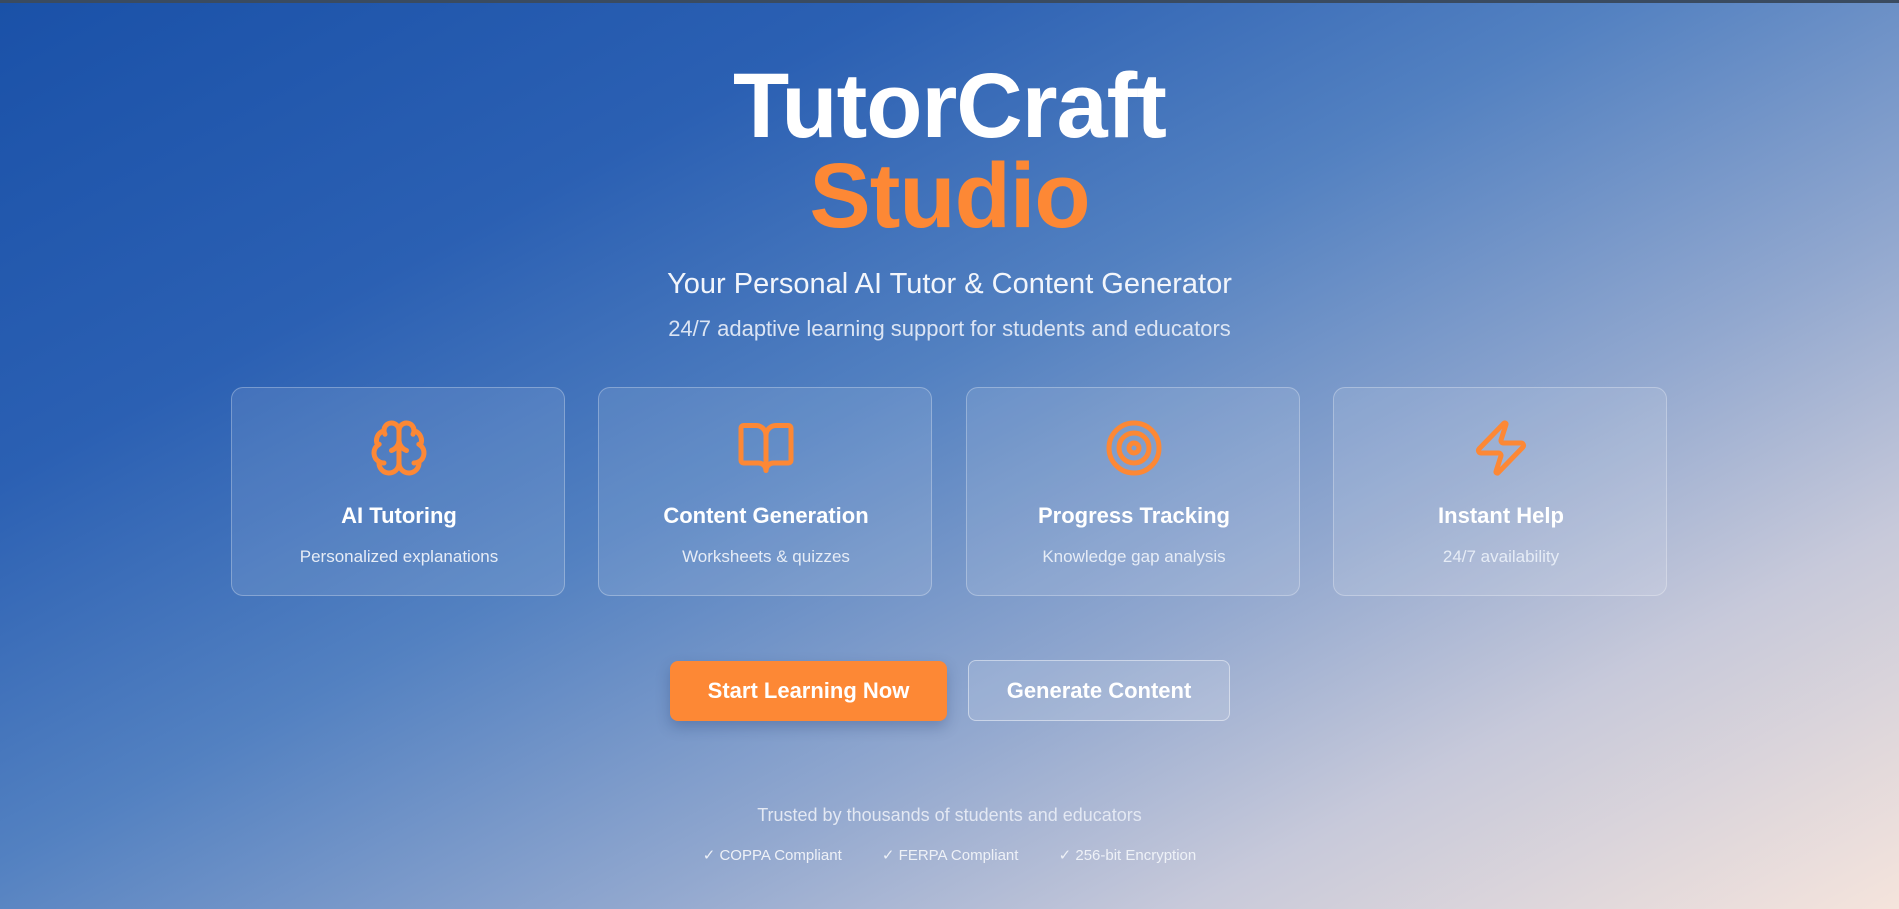  Describe the element at coordinates (1500, 491) in the screenshot. I see `feature-card-instant-help: Instant Help 24/7 availability` at that location.